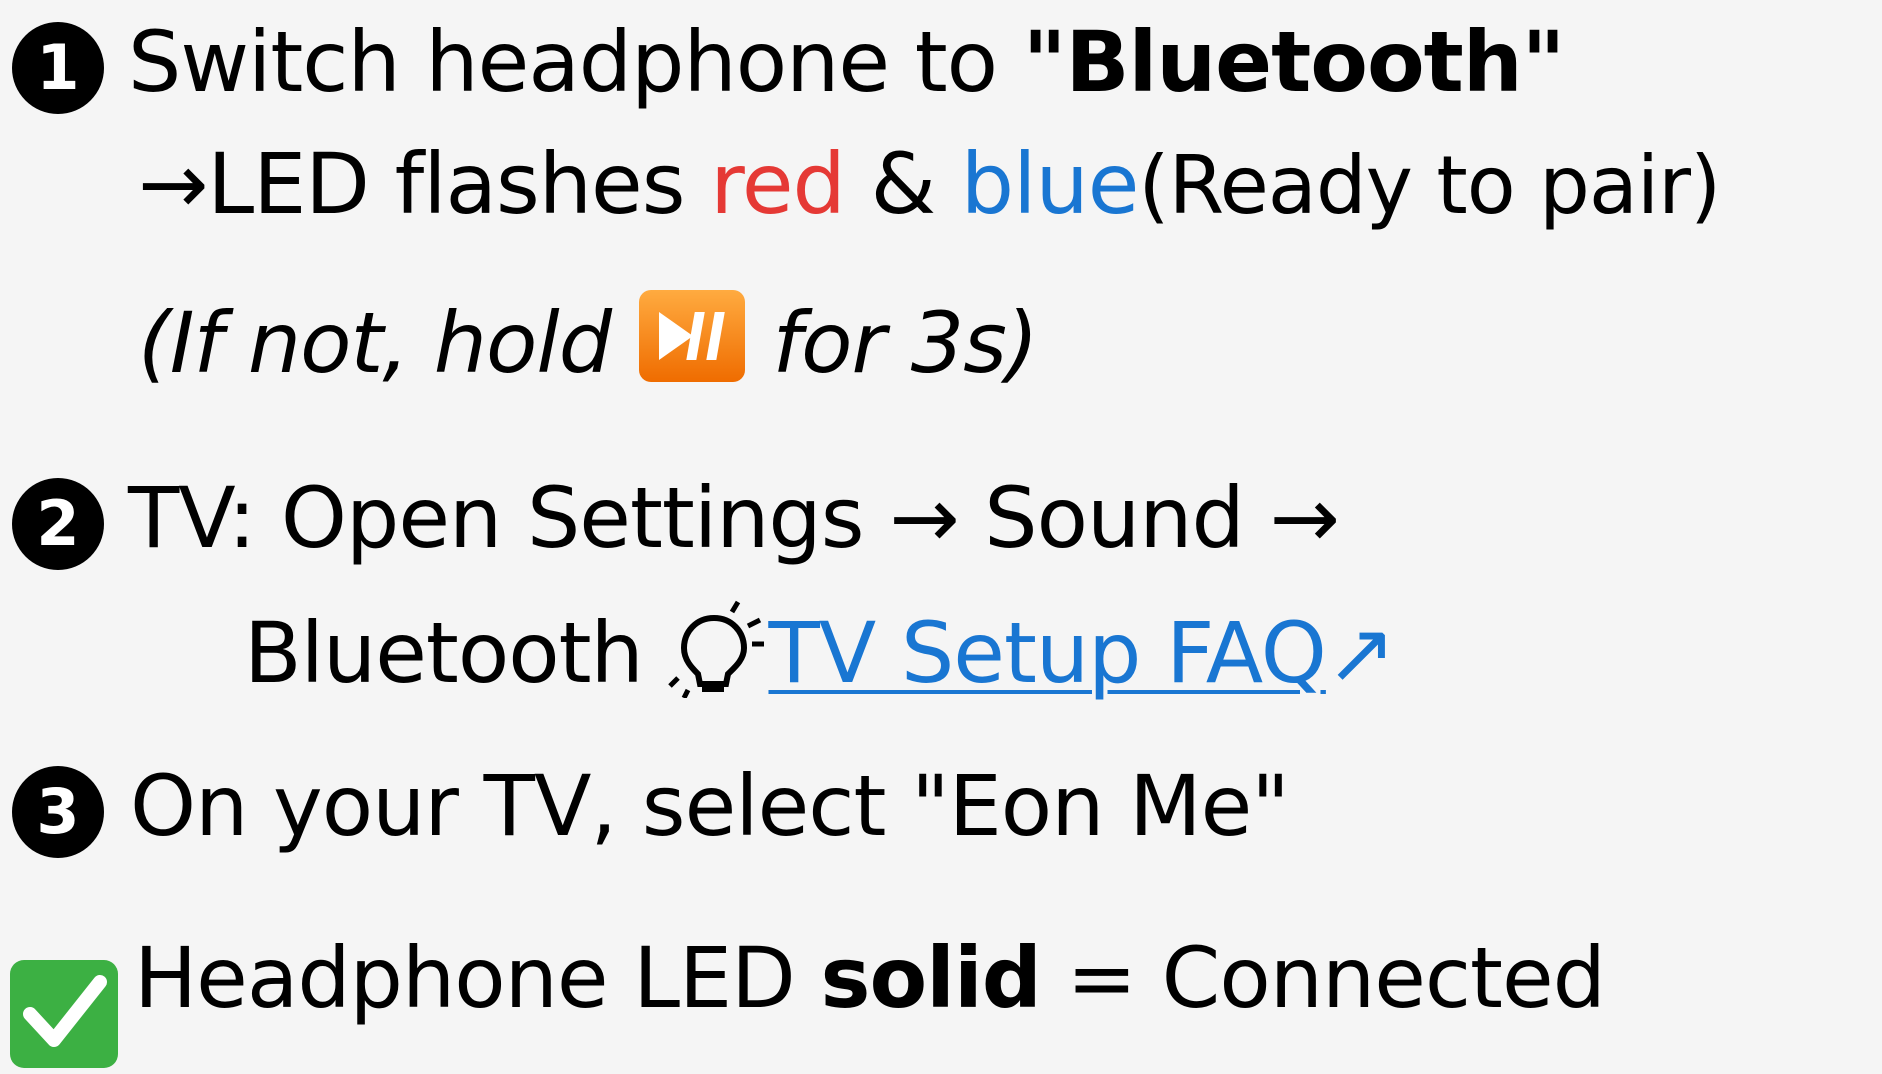  I want to click on step-1-hint-after: for 3s, so click(876, 343).